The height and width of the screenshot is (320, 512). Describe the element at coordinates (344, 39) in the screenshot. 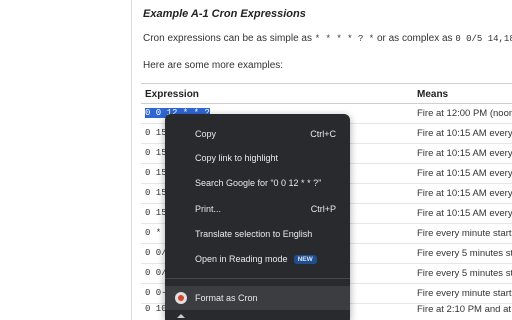

I see `intro-simple-code: * * * * ? *` at that location.